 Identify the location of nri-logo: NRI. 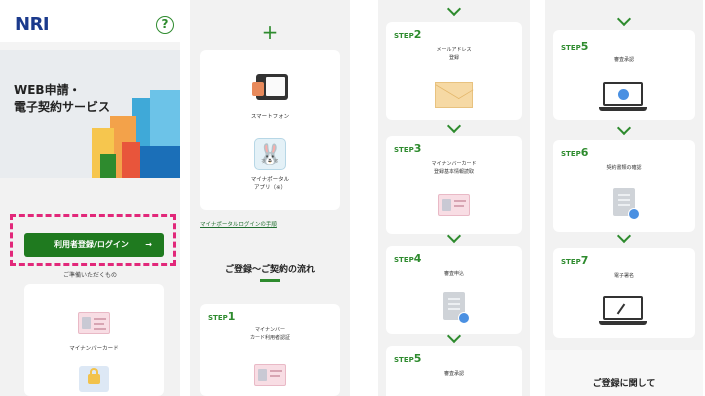
(32, 24).